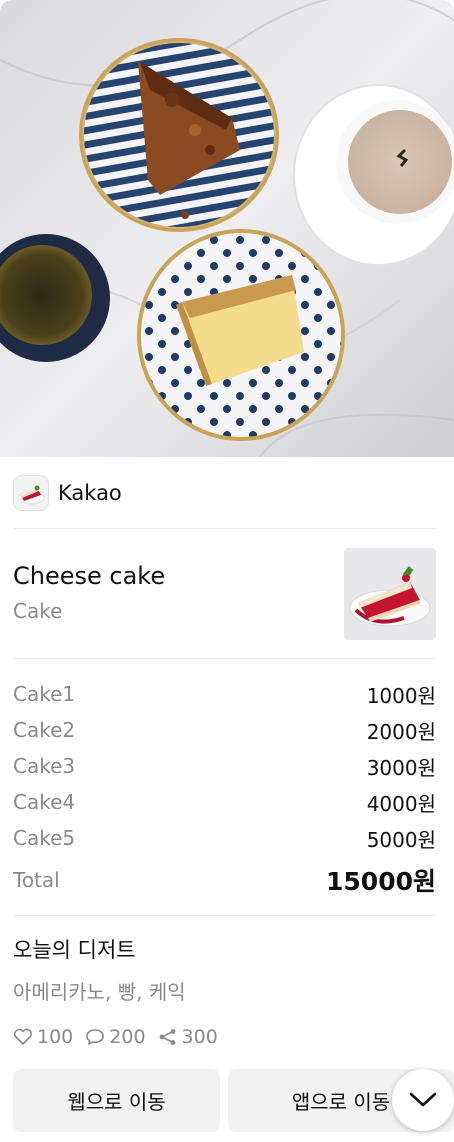  What do you see at coordinates (224, 802) in the screenshot?
I see `list-item: Cake4 4000원` at bounding box center [224, 802].